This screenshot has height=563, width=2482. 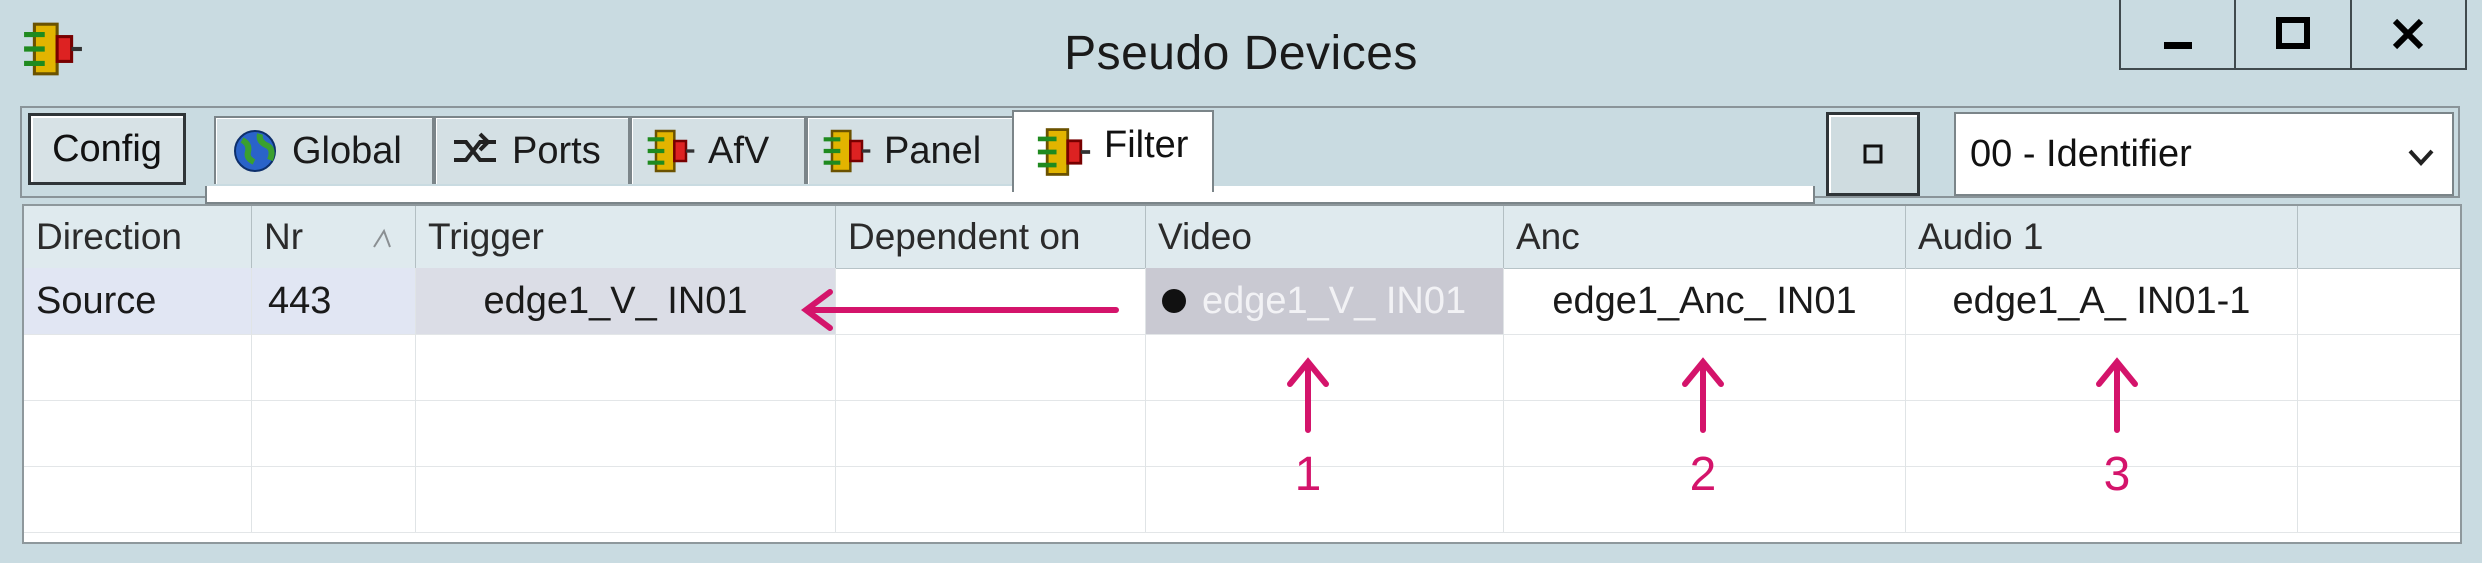 I want to click on window-title: Pseudo Devices, so click(x=1241, y=53).